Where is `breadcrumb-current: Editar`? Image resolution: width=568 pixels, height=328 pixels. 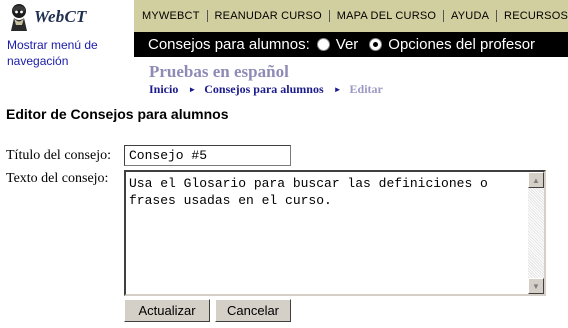
breadcrumb-current: Editar is located at coordinates (366, 89).